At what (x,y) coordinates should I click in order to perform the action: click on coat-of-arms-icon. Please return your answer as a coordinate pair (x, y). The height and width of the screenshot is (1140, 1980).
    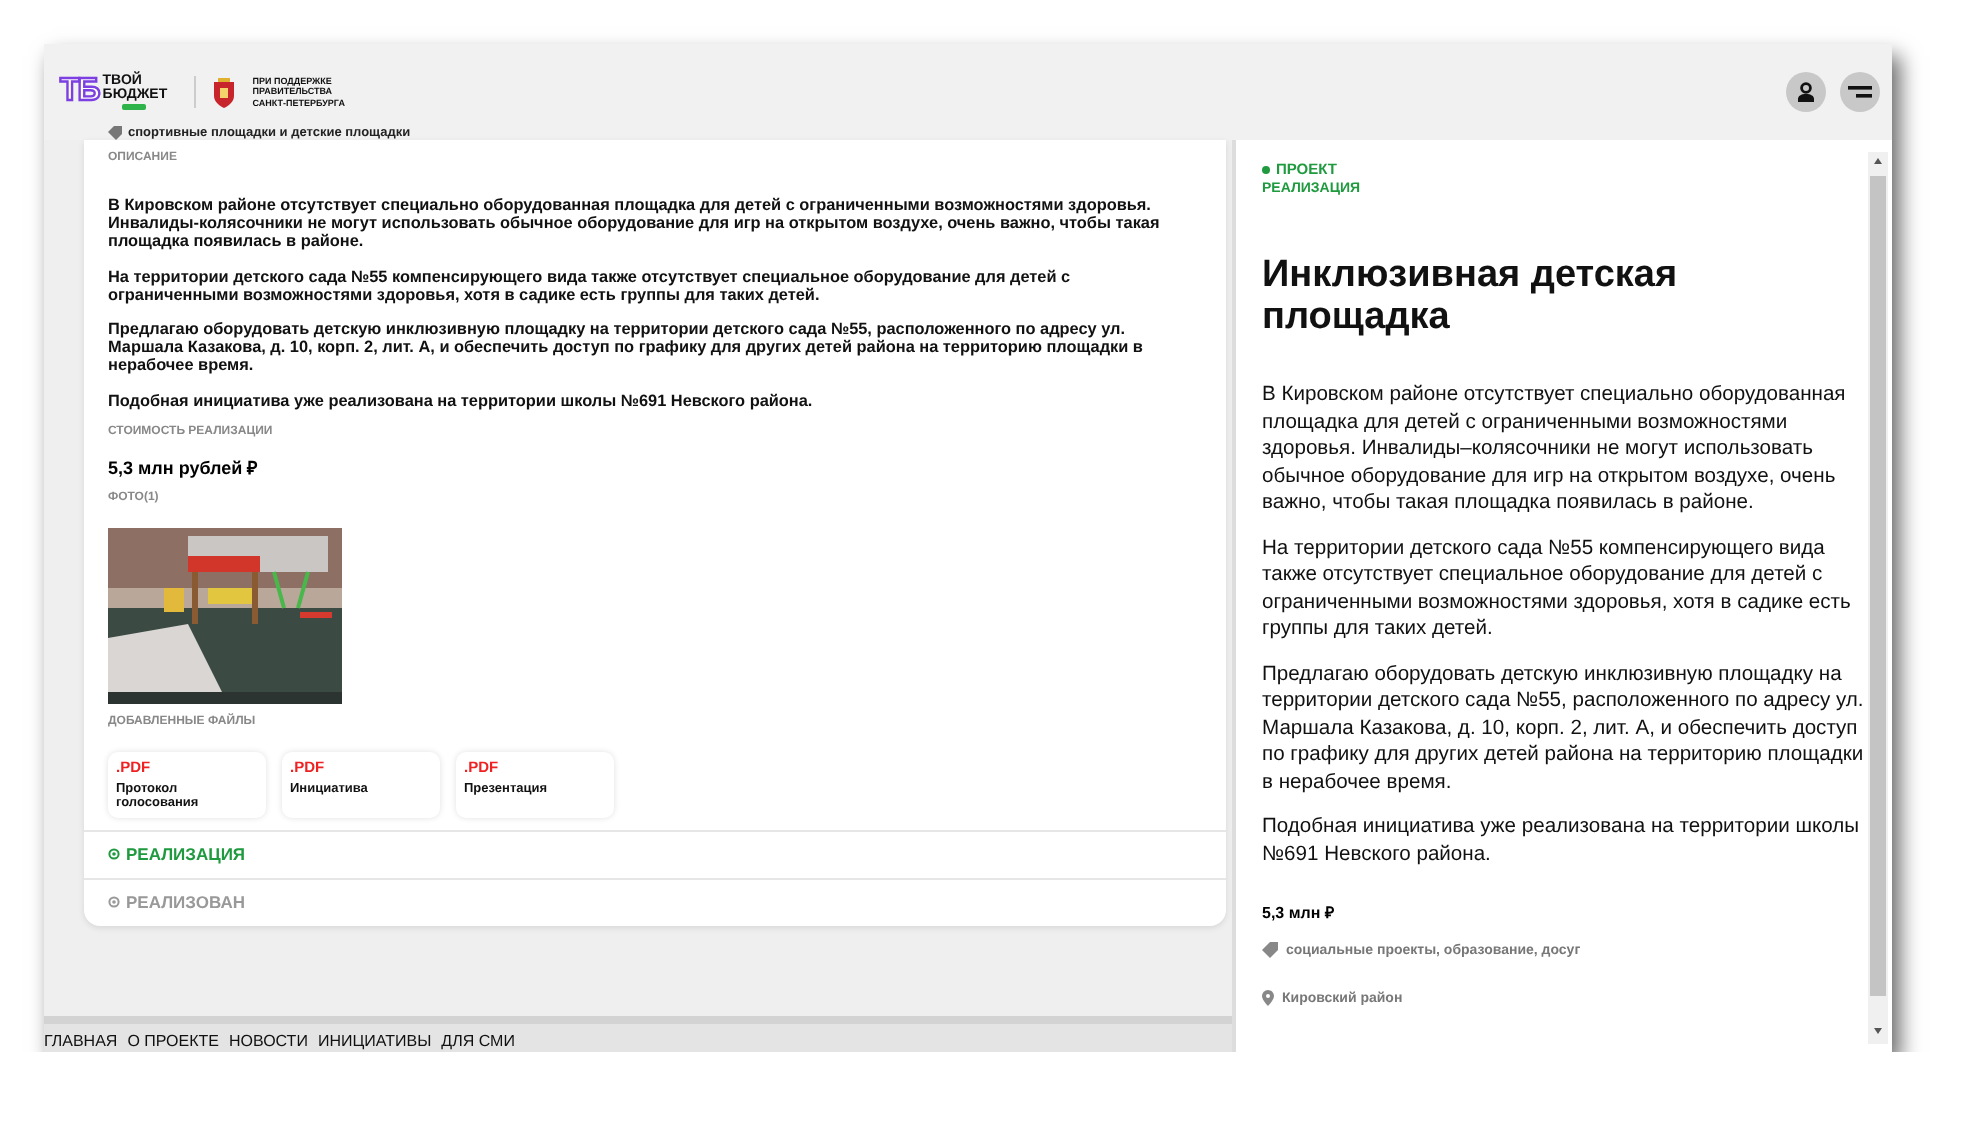
    Looking at the image, I should click on (224, 92).